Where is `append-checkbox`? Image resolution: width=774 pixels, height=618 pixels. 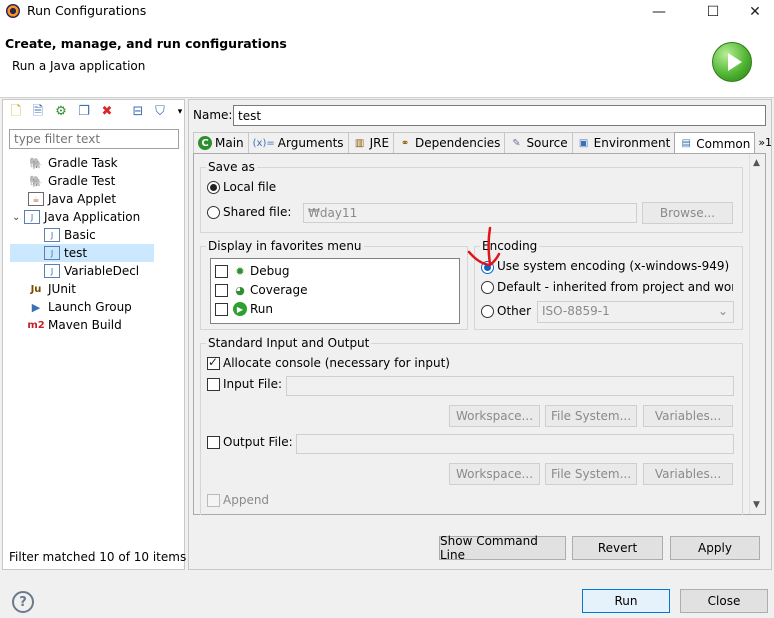
append-checkbox is located at coordinates (213, 500).